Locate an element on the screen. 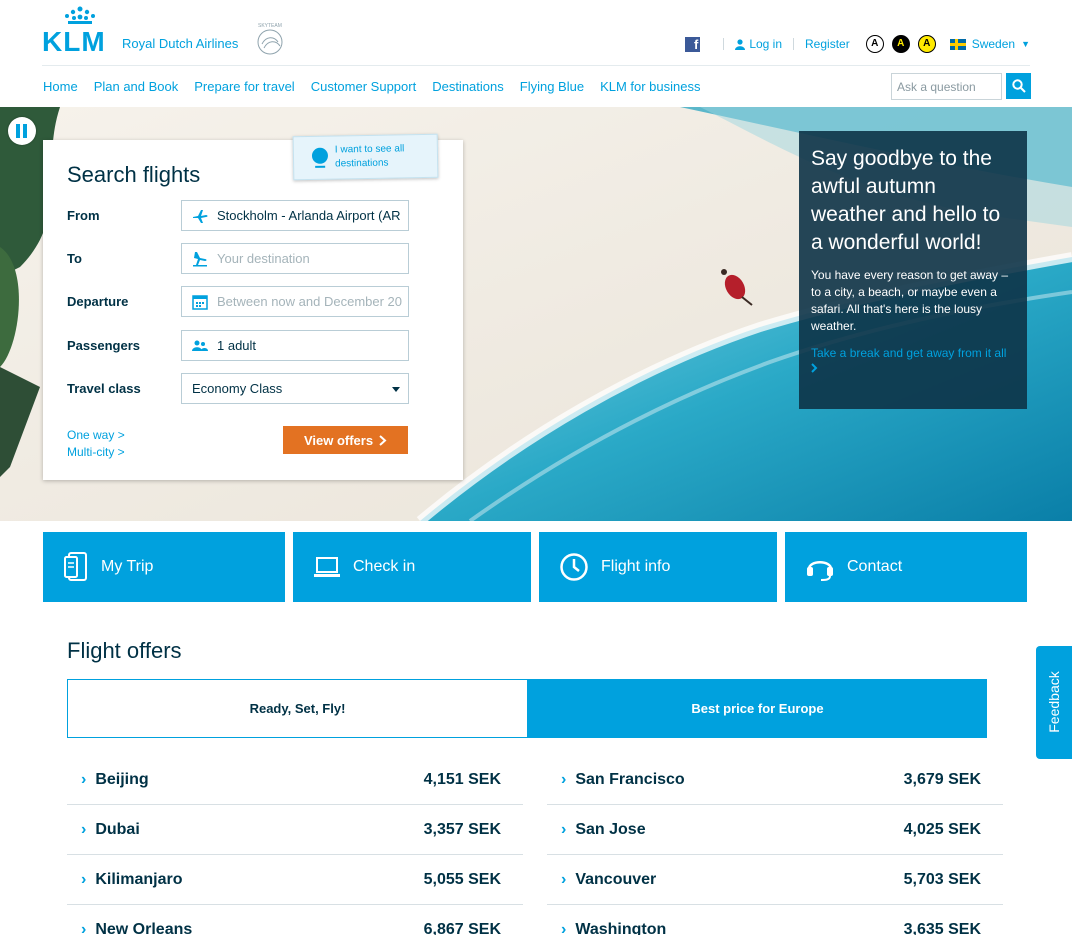 This screenshot has width=1072, height=935. view-offers-label: View offers is located at coordinates (338, 440).